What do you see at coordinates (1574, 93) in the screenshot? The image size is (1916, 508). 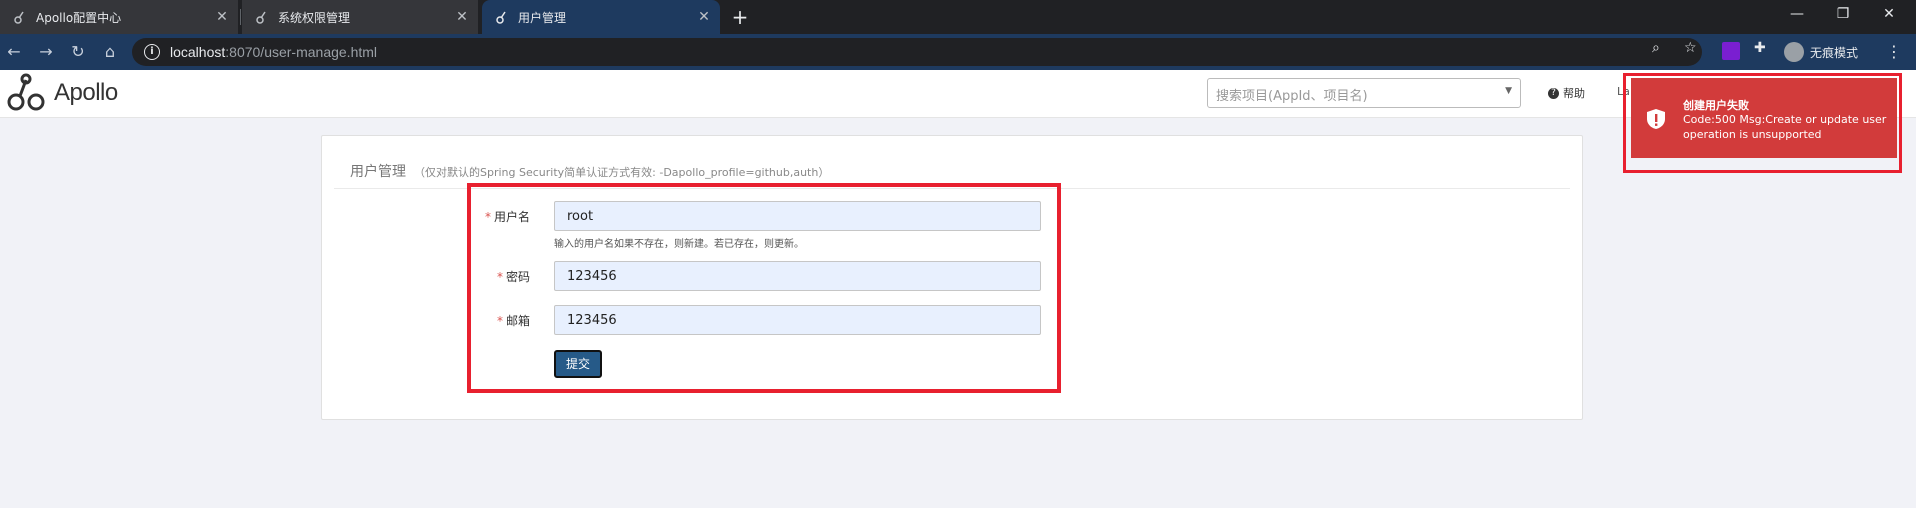 I see `help-label: 帮助` at bounding box center [1574, 93].